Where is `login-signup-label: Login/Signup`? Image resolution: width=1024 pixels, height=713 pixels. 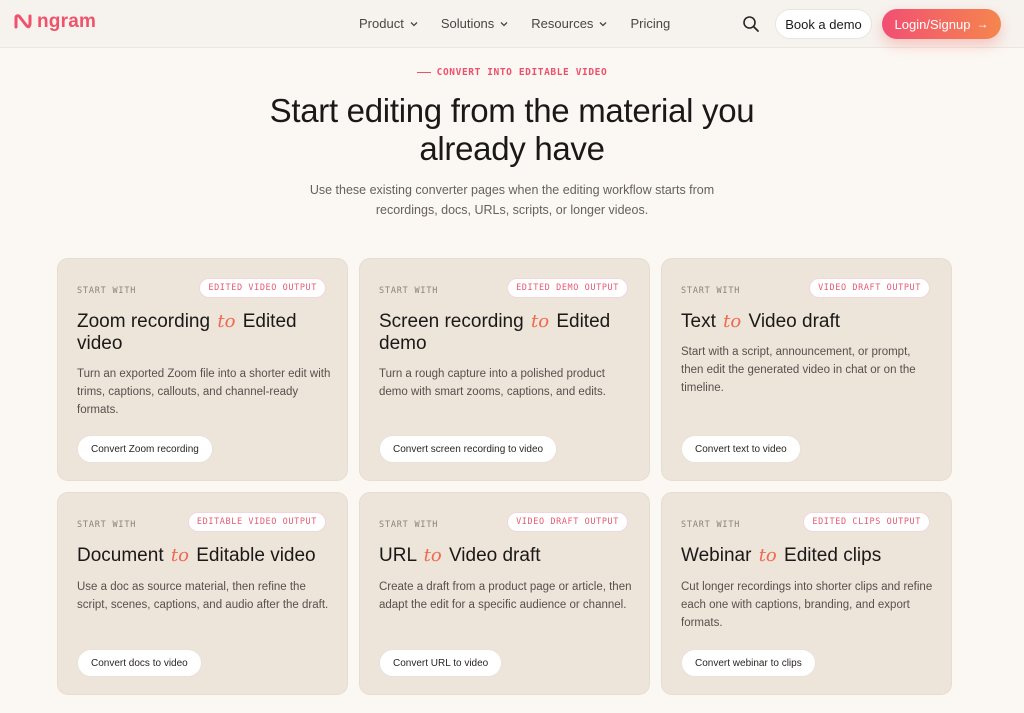
login-signup-label: Login/Signup is located at coordinates (932, 24).